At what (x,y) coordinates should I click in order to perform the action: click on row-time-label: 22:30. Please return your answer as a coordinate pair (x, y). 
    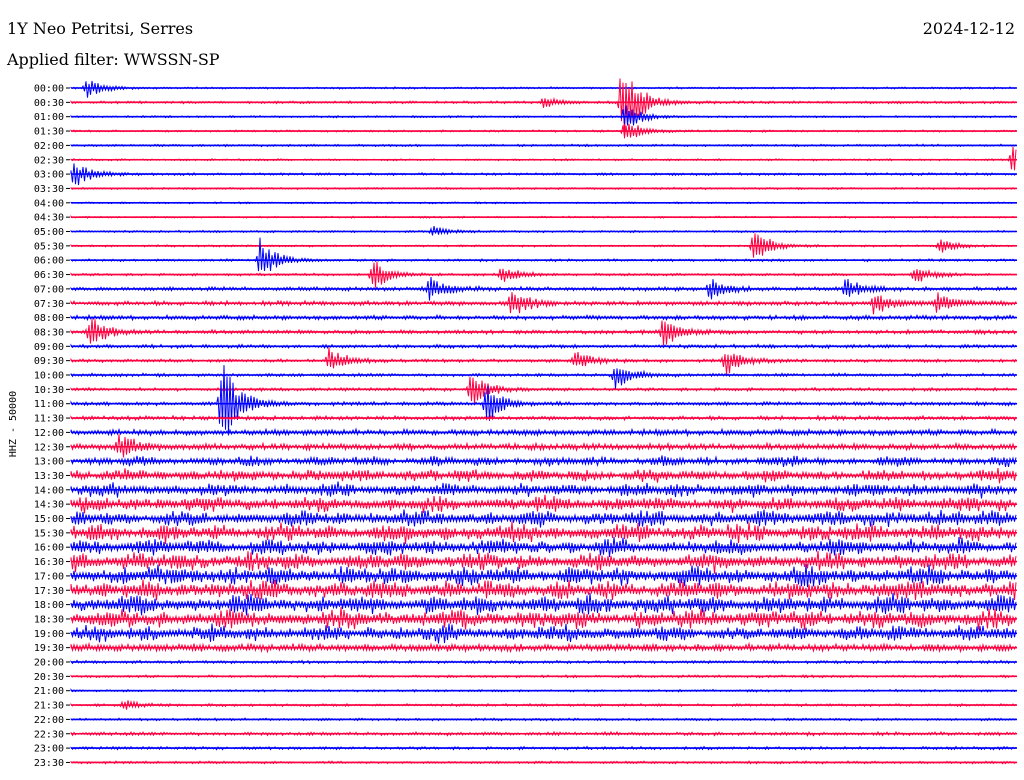
    Looking at the image, I should click on (49, 734).